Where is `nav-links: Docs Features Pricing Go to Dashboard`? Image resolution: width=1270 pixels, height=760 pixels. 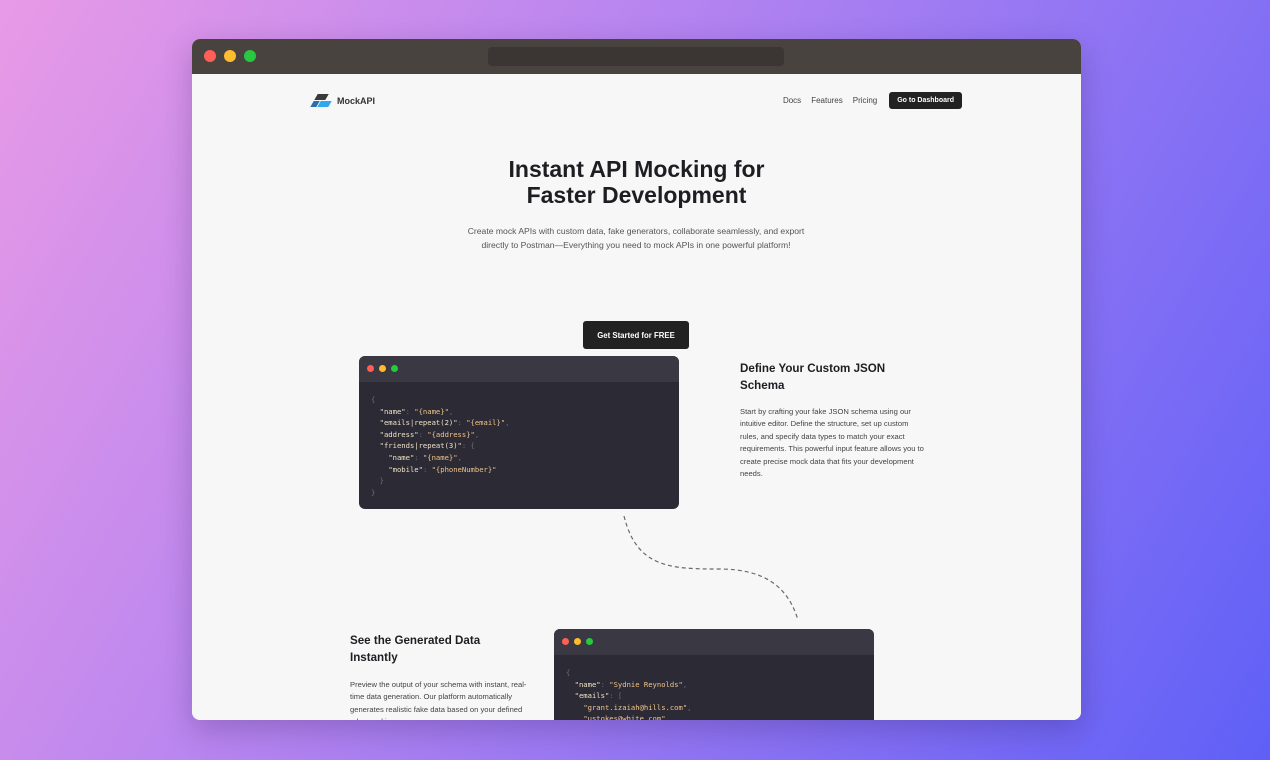 nav-links: Docs Features Pricing Go to Dashboard is located at coordinates (872, 100).